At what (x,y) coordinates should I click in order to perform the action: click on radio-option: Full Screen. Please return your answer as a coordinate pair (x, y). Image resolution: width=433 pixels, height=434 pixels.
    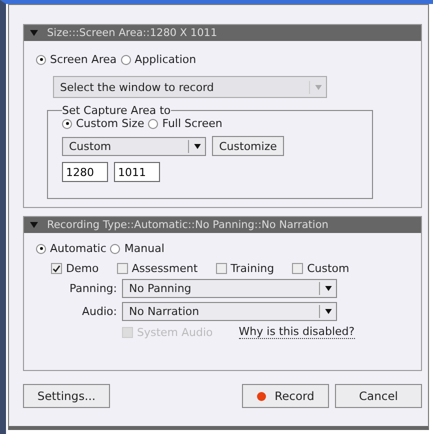
    Looking at the image, I should click on (185, 123).